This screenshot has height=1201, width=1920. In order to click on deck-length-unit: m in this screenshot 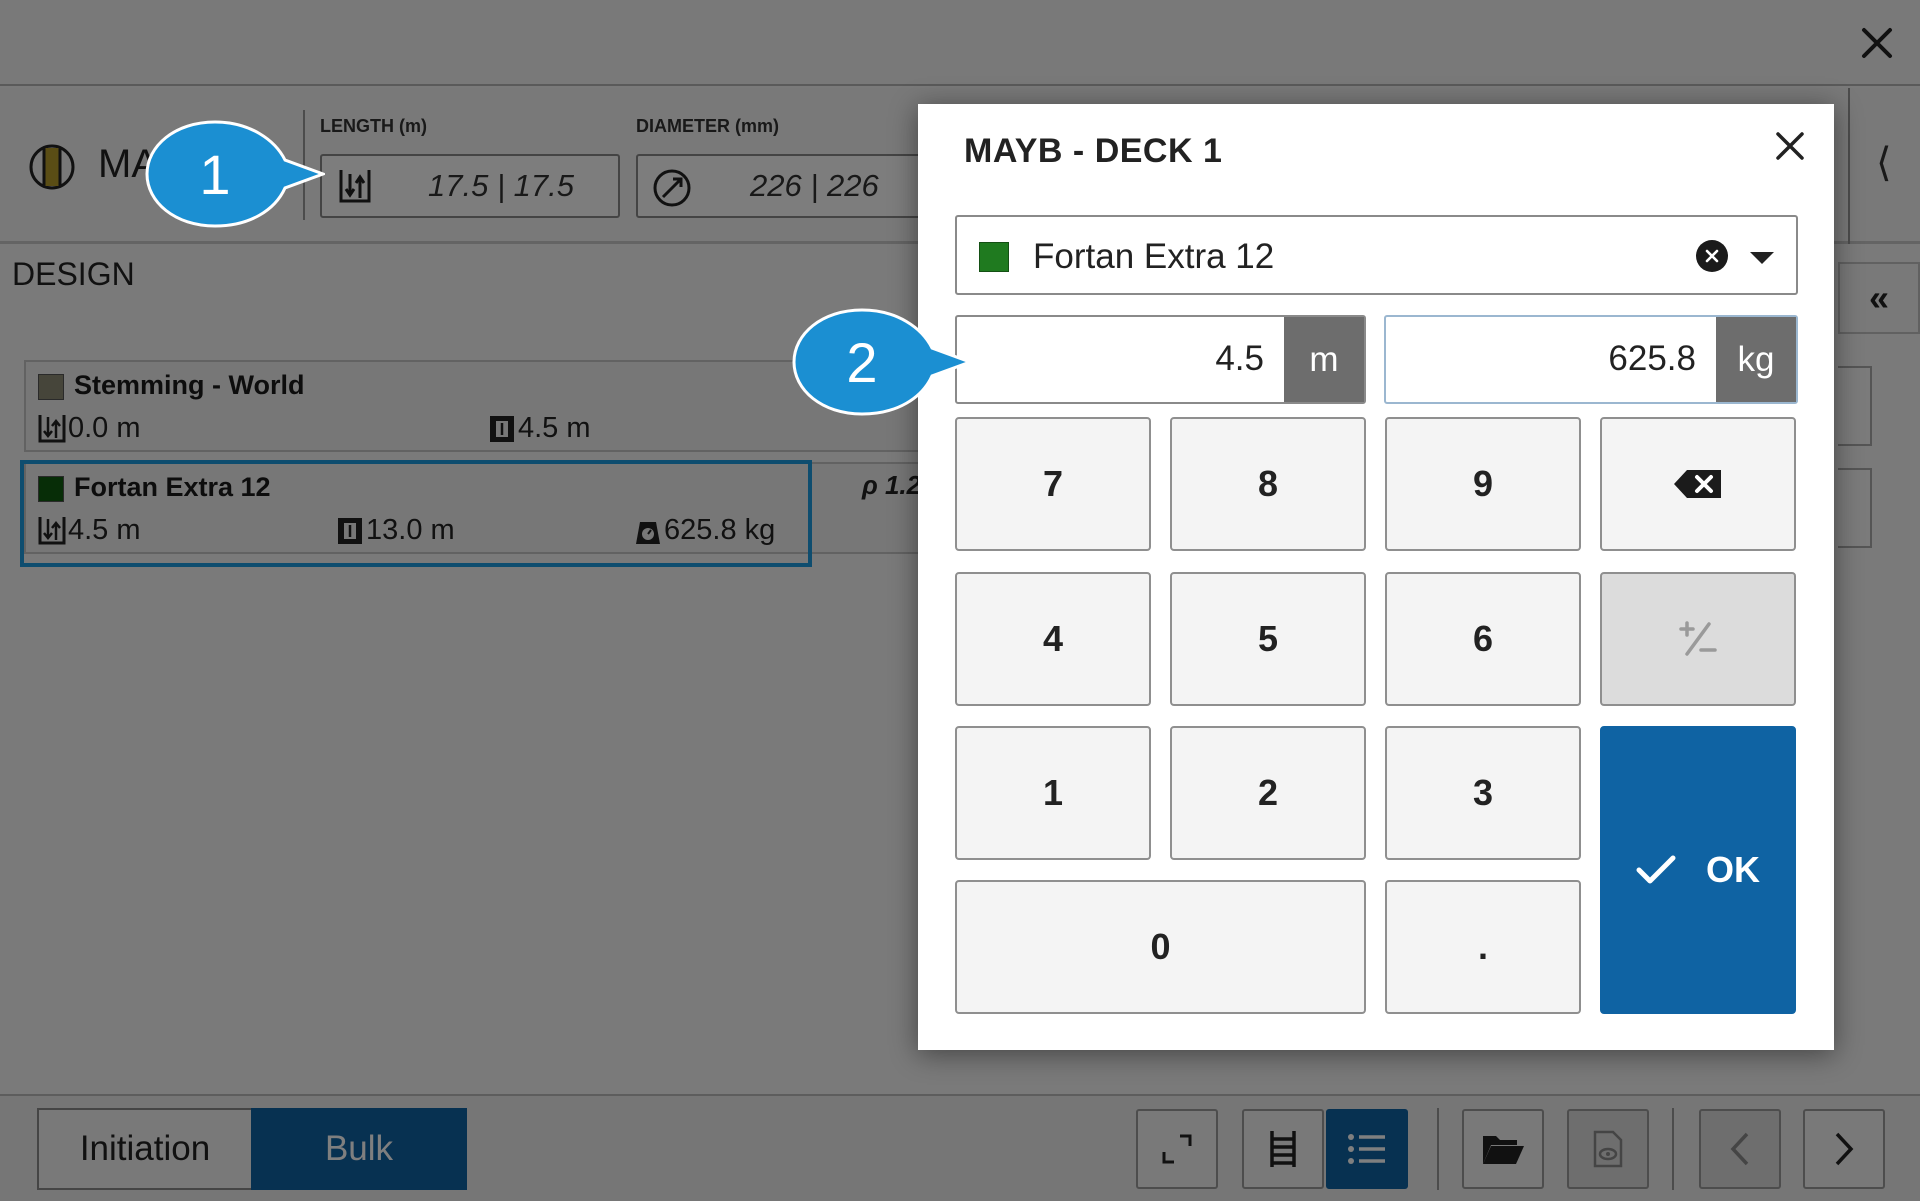, I will do `click(1324, 359)`.